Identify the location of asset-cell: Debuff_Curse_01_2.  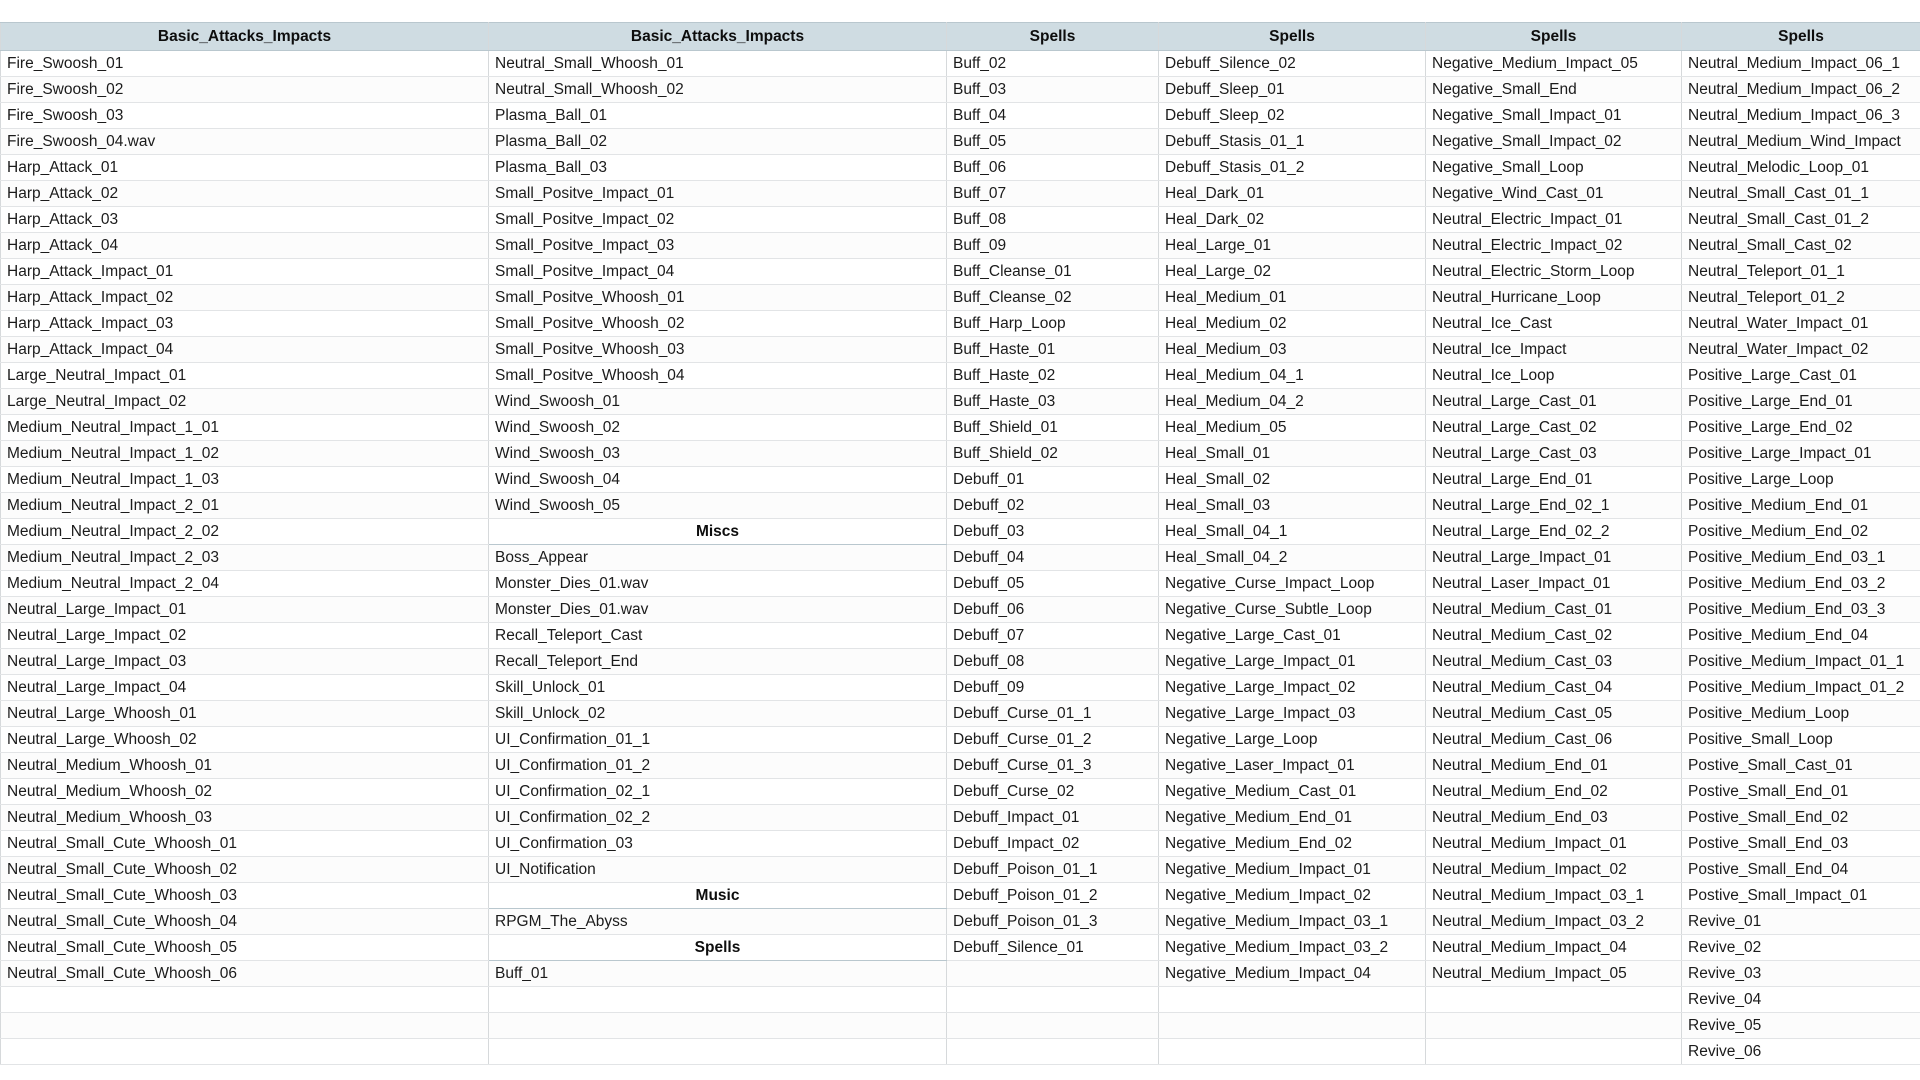
(1052, 739).